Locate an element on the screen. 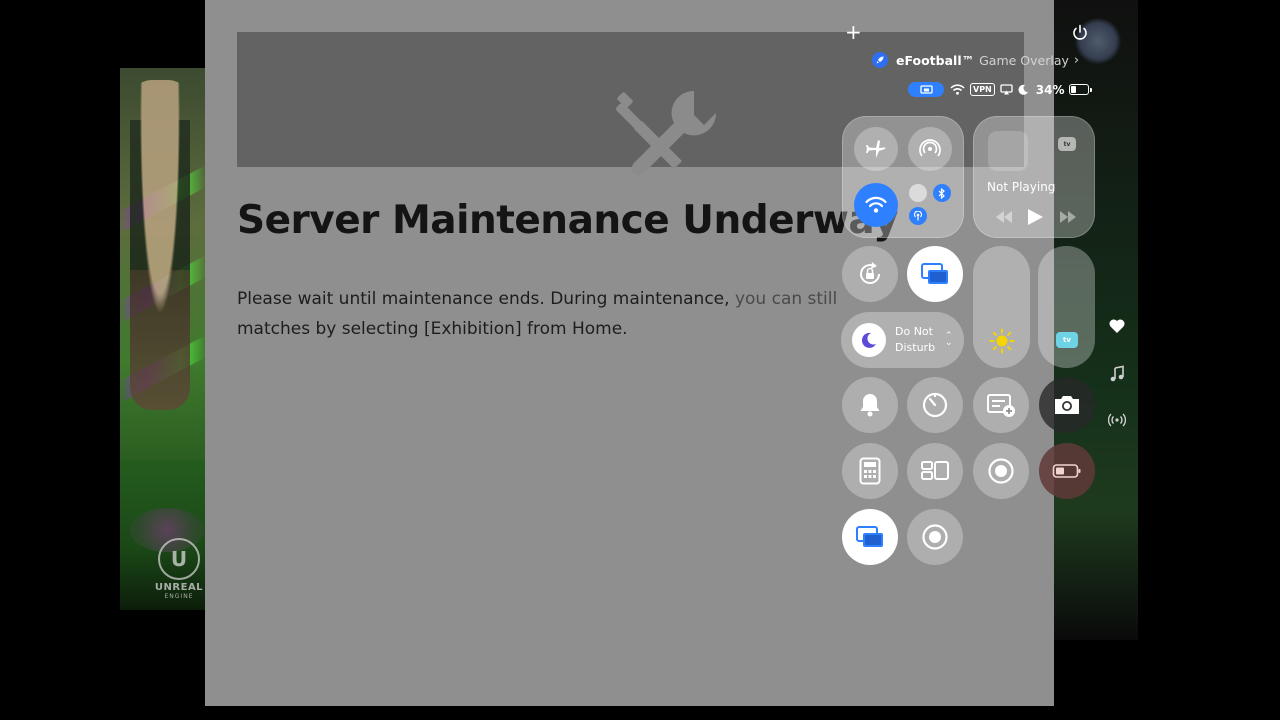 This screenshot has width=1280, height=720. album-art is located at coordinates (1008, 151).